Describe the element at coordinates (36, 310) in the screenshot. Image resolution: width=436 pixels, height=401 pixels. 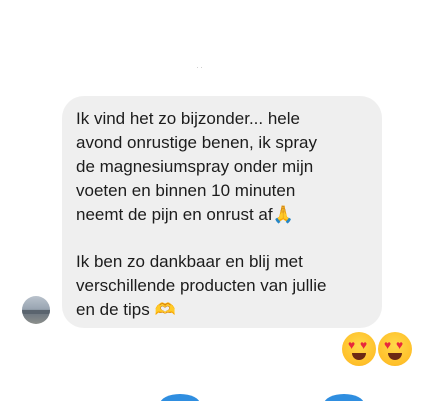
I see `sender-avatar` at that location.